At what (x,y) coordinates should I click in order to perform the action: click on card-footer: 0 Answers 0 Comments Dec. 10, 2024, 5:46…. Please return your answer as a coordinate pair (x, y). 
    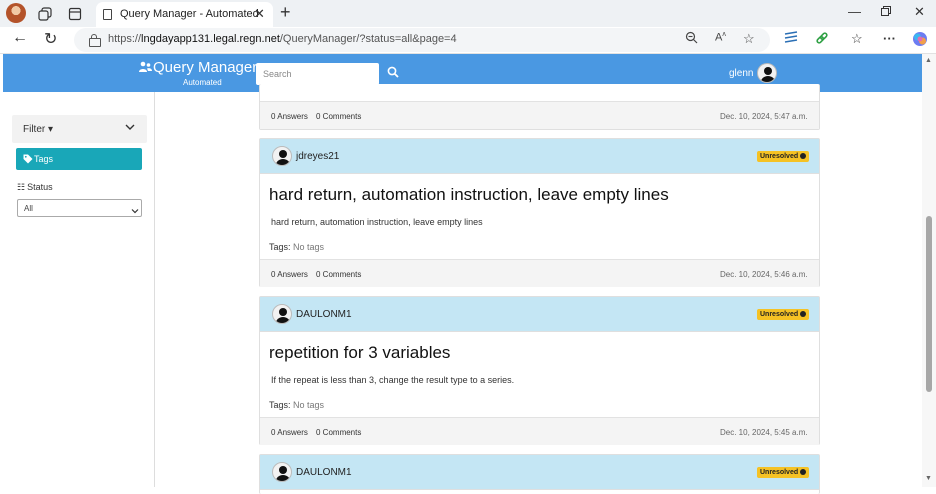
    Looking at the image, I should click on (539, 273).